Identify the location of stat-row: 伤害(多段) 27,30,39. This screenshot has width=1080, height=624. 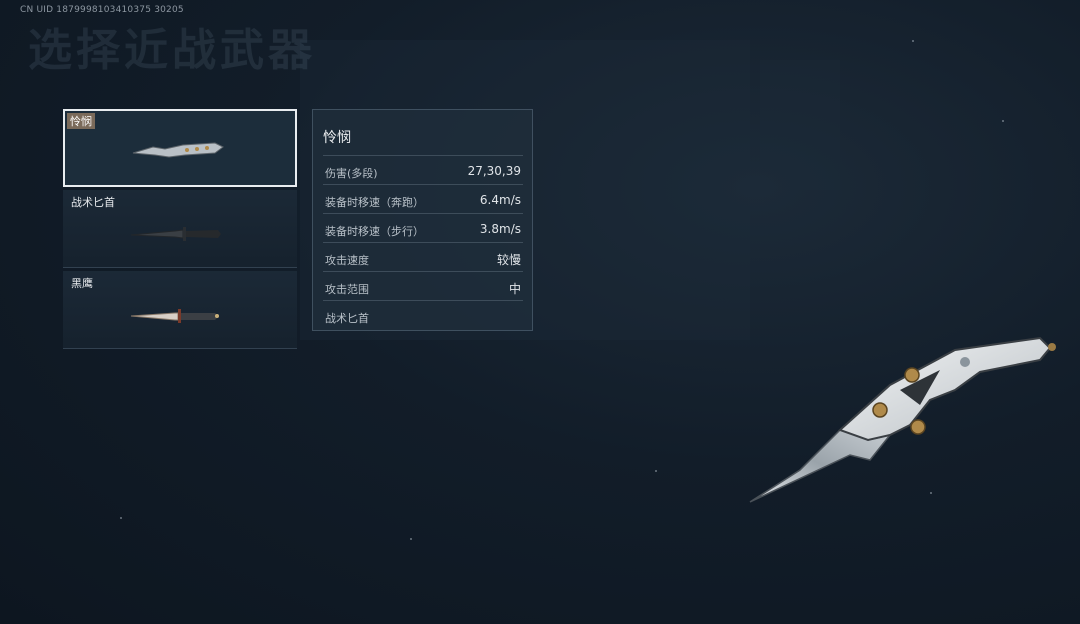
(423, 170).